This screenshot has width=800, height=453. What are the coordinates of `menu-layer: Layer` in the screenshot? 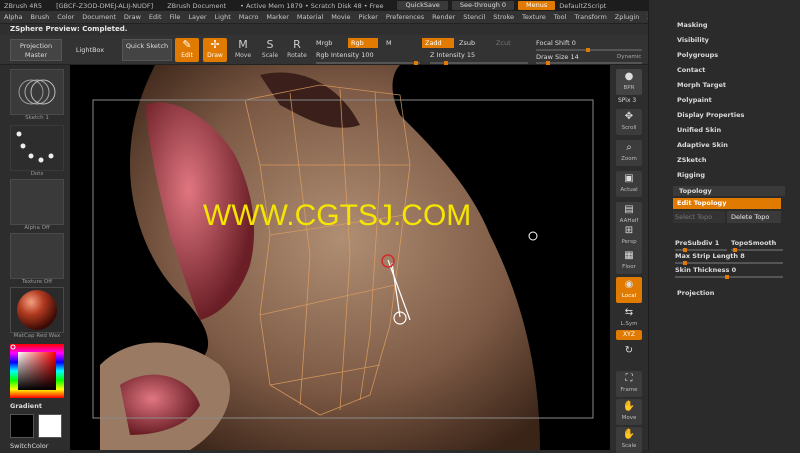 It's located at (197, 17).